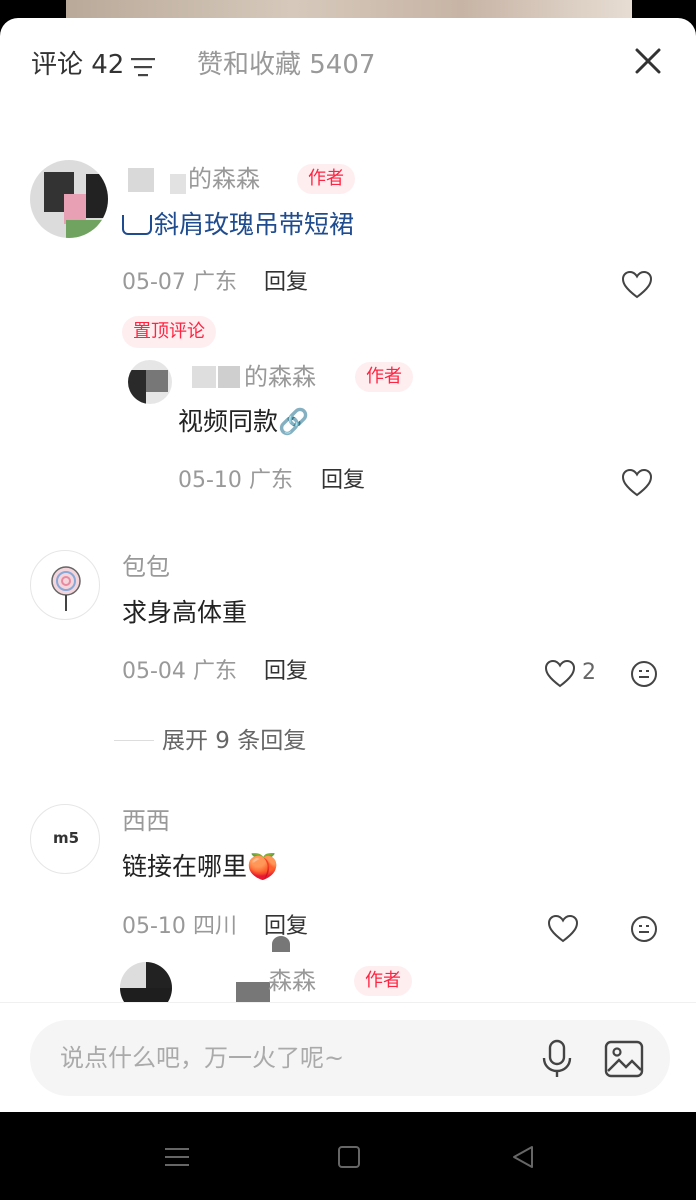 This screenshot has height=1200, width=696. I want to click on comment-location: 四川, so click(214, 926).